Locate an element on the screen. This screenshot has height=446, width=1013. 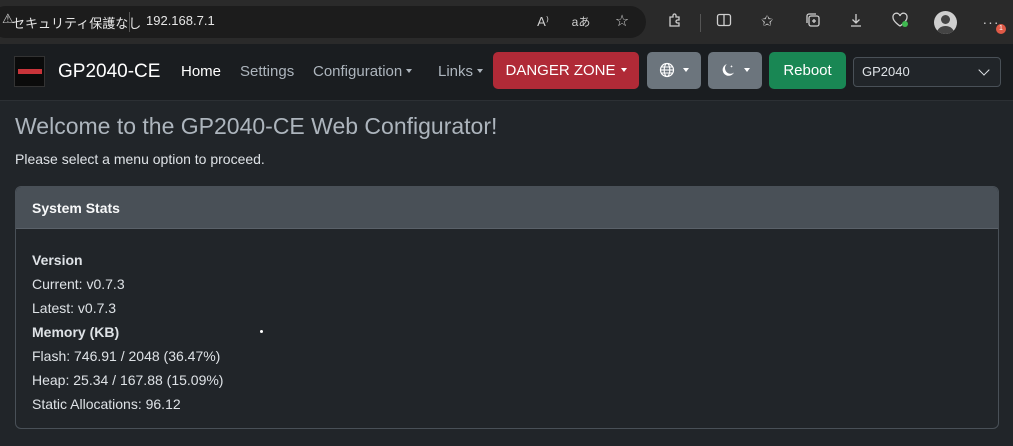
nav-links-dropdown: Links is located at coordinates (460, 71).